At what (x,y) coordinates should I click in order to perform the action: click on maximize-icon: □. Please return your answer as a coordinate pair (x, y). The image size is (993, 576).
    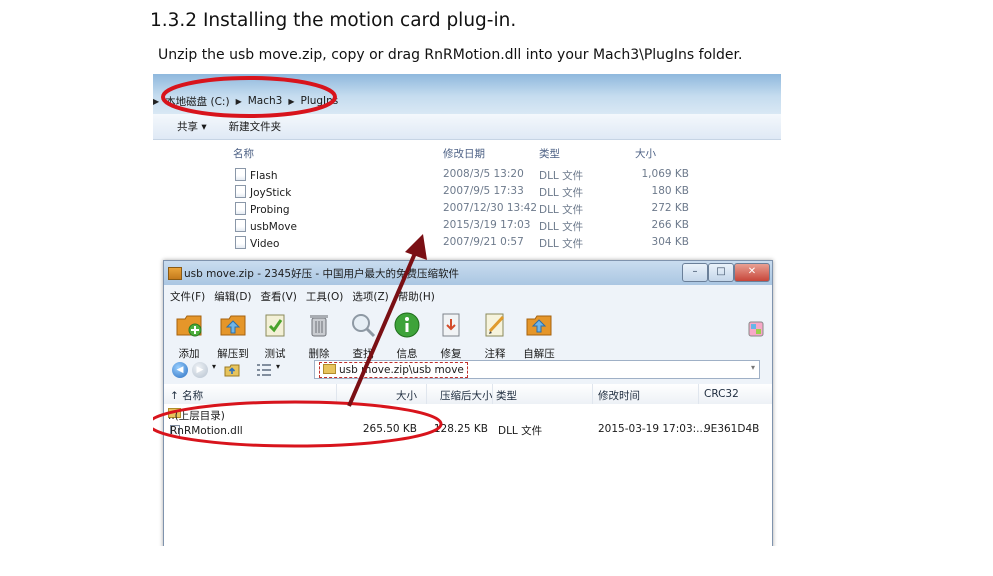
    Looking at the image, I should click on (721, 272).